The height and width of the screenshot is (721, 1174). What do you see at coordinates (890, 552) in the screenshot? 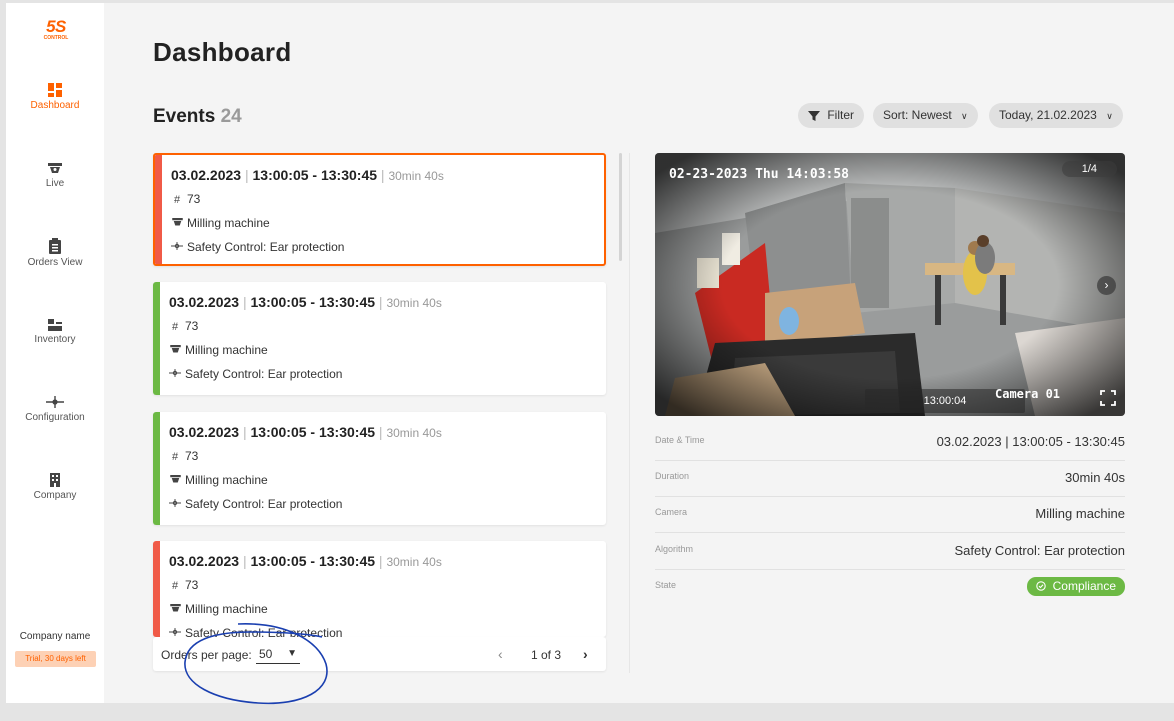
I see `detail-row-algorithm: Algorithm Safety Control: Ear protection` at bounding box center [890, 552].